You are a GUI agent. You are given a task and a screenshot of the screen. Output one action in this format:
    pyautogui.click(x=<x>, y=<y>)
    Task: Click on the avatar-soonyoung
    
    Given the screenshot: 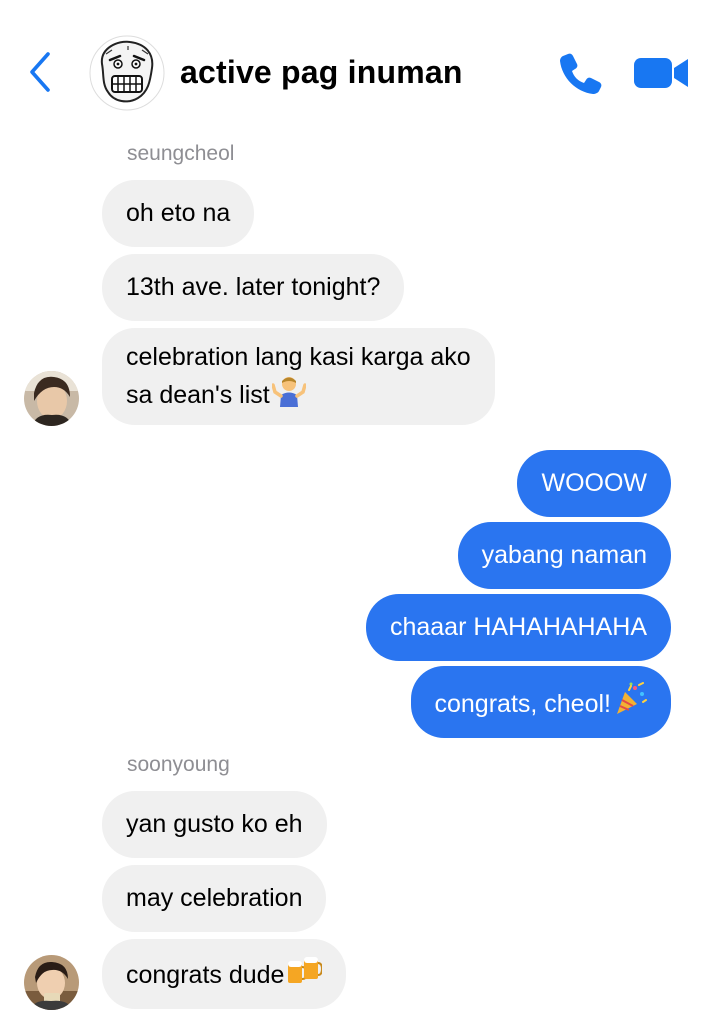 What is the action you would take?
    pyautogui.click(x=51, y=982)
    